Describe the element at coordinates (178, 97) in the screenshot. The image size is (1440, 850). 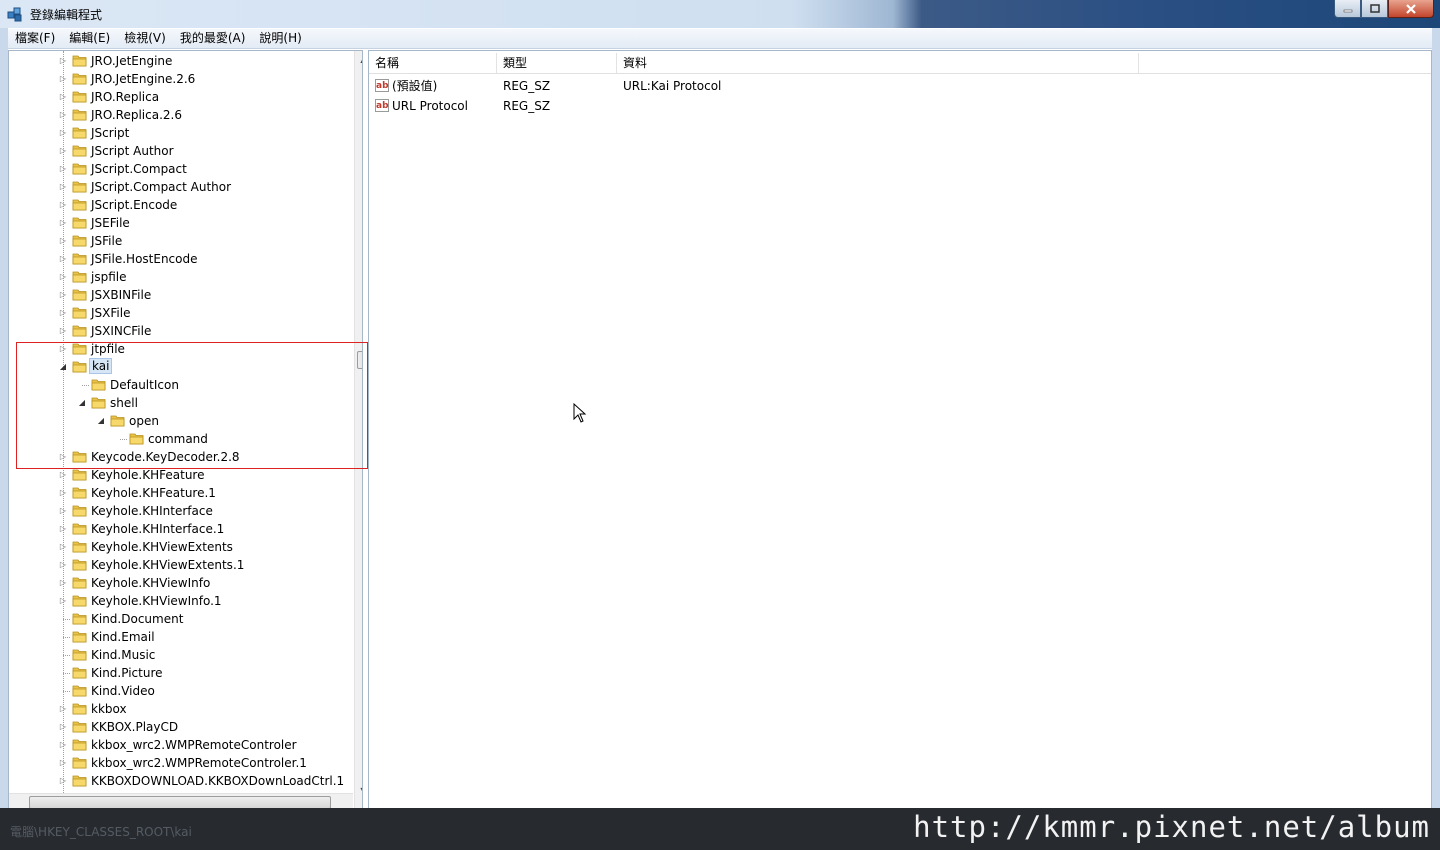
I see `tree-item: ▷ JRO.Replica` at that location.